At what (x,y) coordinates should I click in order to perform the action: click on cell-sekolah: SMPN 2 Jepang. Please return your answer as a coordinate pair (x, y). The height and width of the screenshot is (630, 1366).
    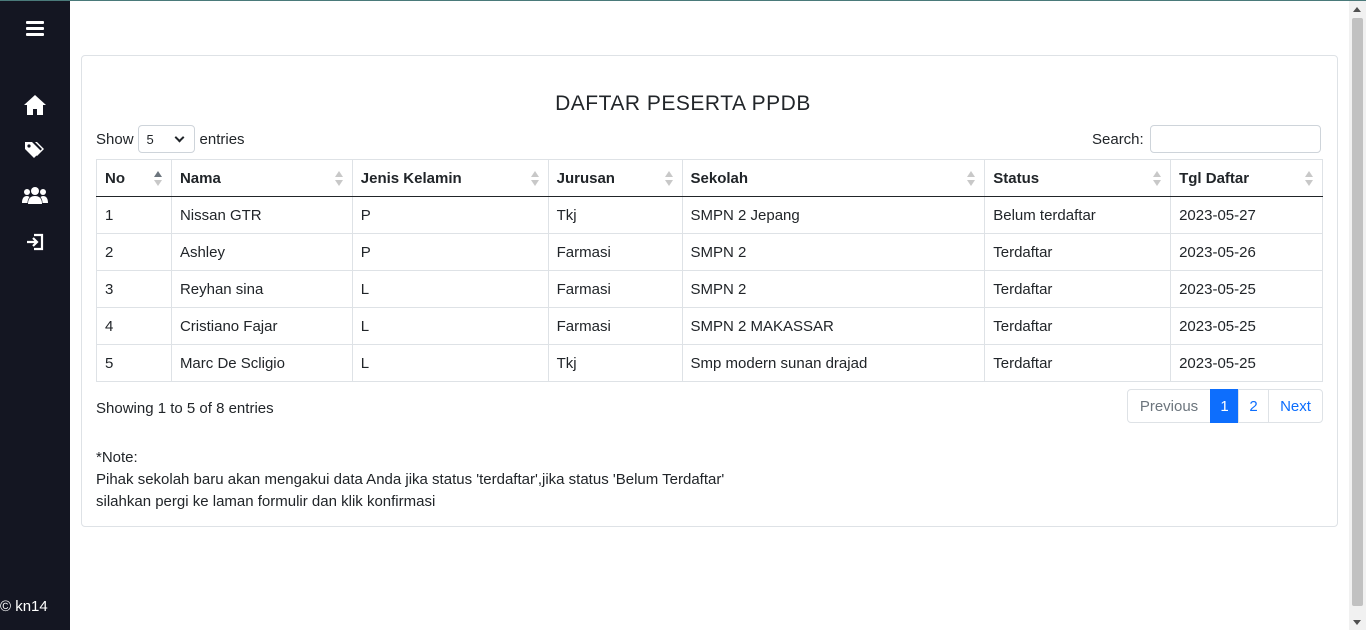
    Looking at the image, I should click on (833, 215).